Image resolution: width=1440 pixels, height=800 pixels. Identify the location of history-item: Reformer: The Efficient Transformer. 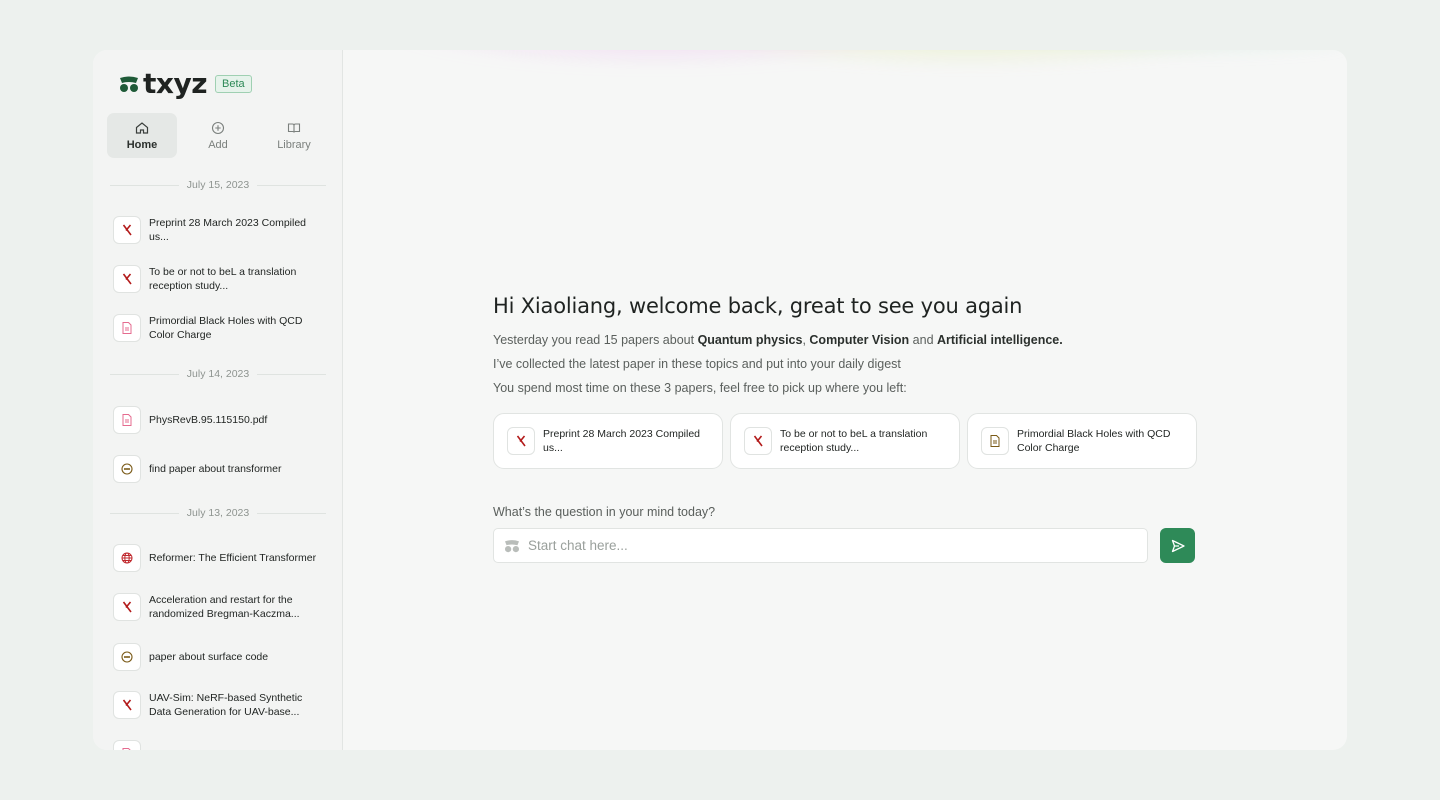
(218, 558).